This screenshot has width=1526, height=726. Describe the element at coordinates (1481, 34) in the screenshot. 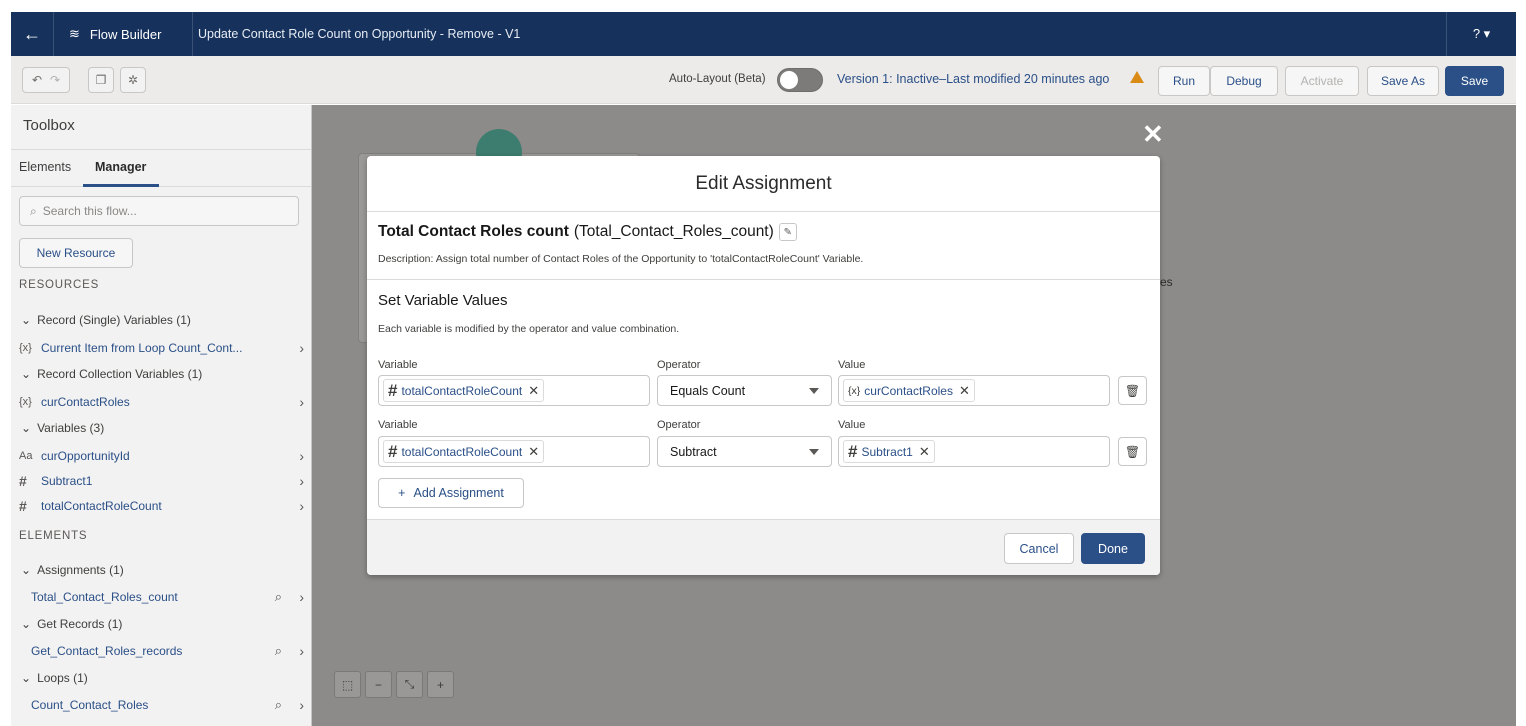

I see `help-menu-button: ? ▾` at that location.